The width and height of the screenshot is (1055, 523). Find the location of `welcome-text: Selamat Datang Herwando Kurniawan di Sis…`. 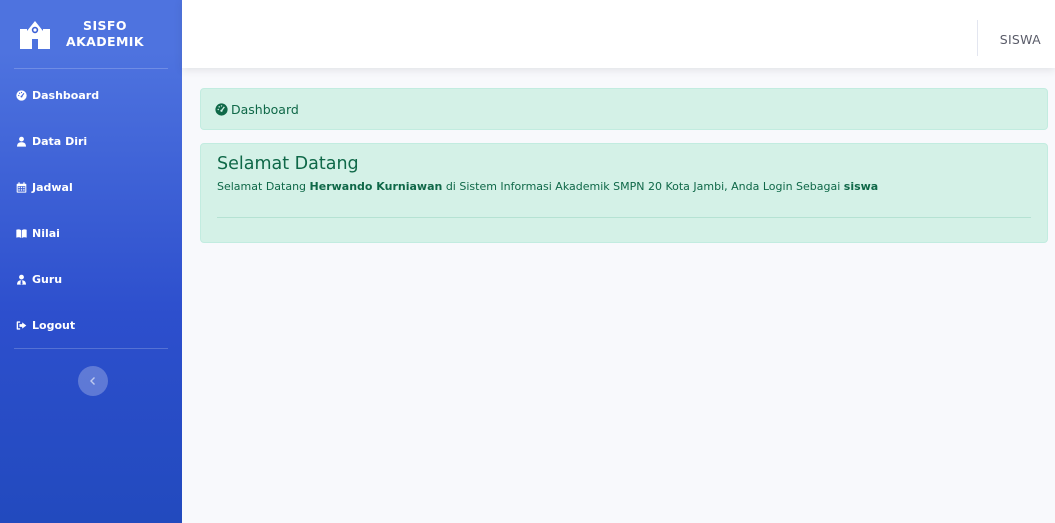

welcome-text: Selamat Datang Herwando Kurniawan di Sis… is located at coordinates (624, 187).